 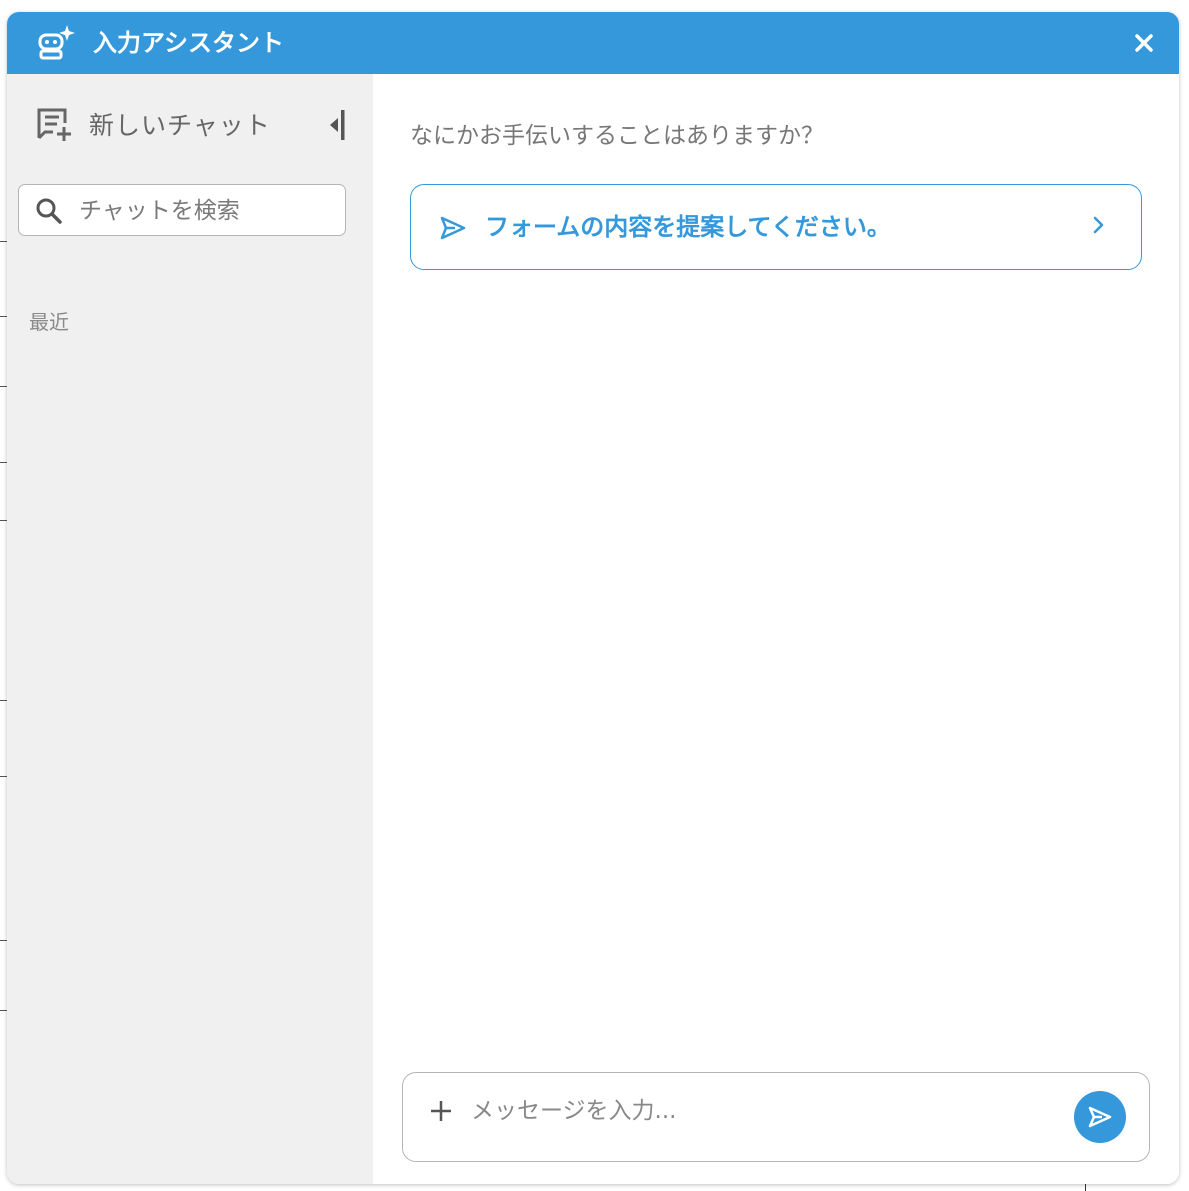 What do you see at coordinates (209, 211) in the screenshot?
I see `chat-search-input` at bounding box center [209, 211].